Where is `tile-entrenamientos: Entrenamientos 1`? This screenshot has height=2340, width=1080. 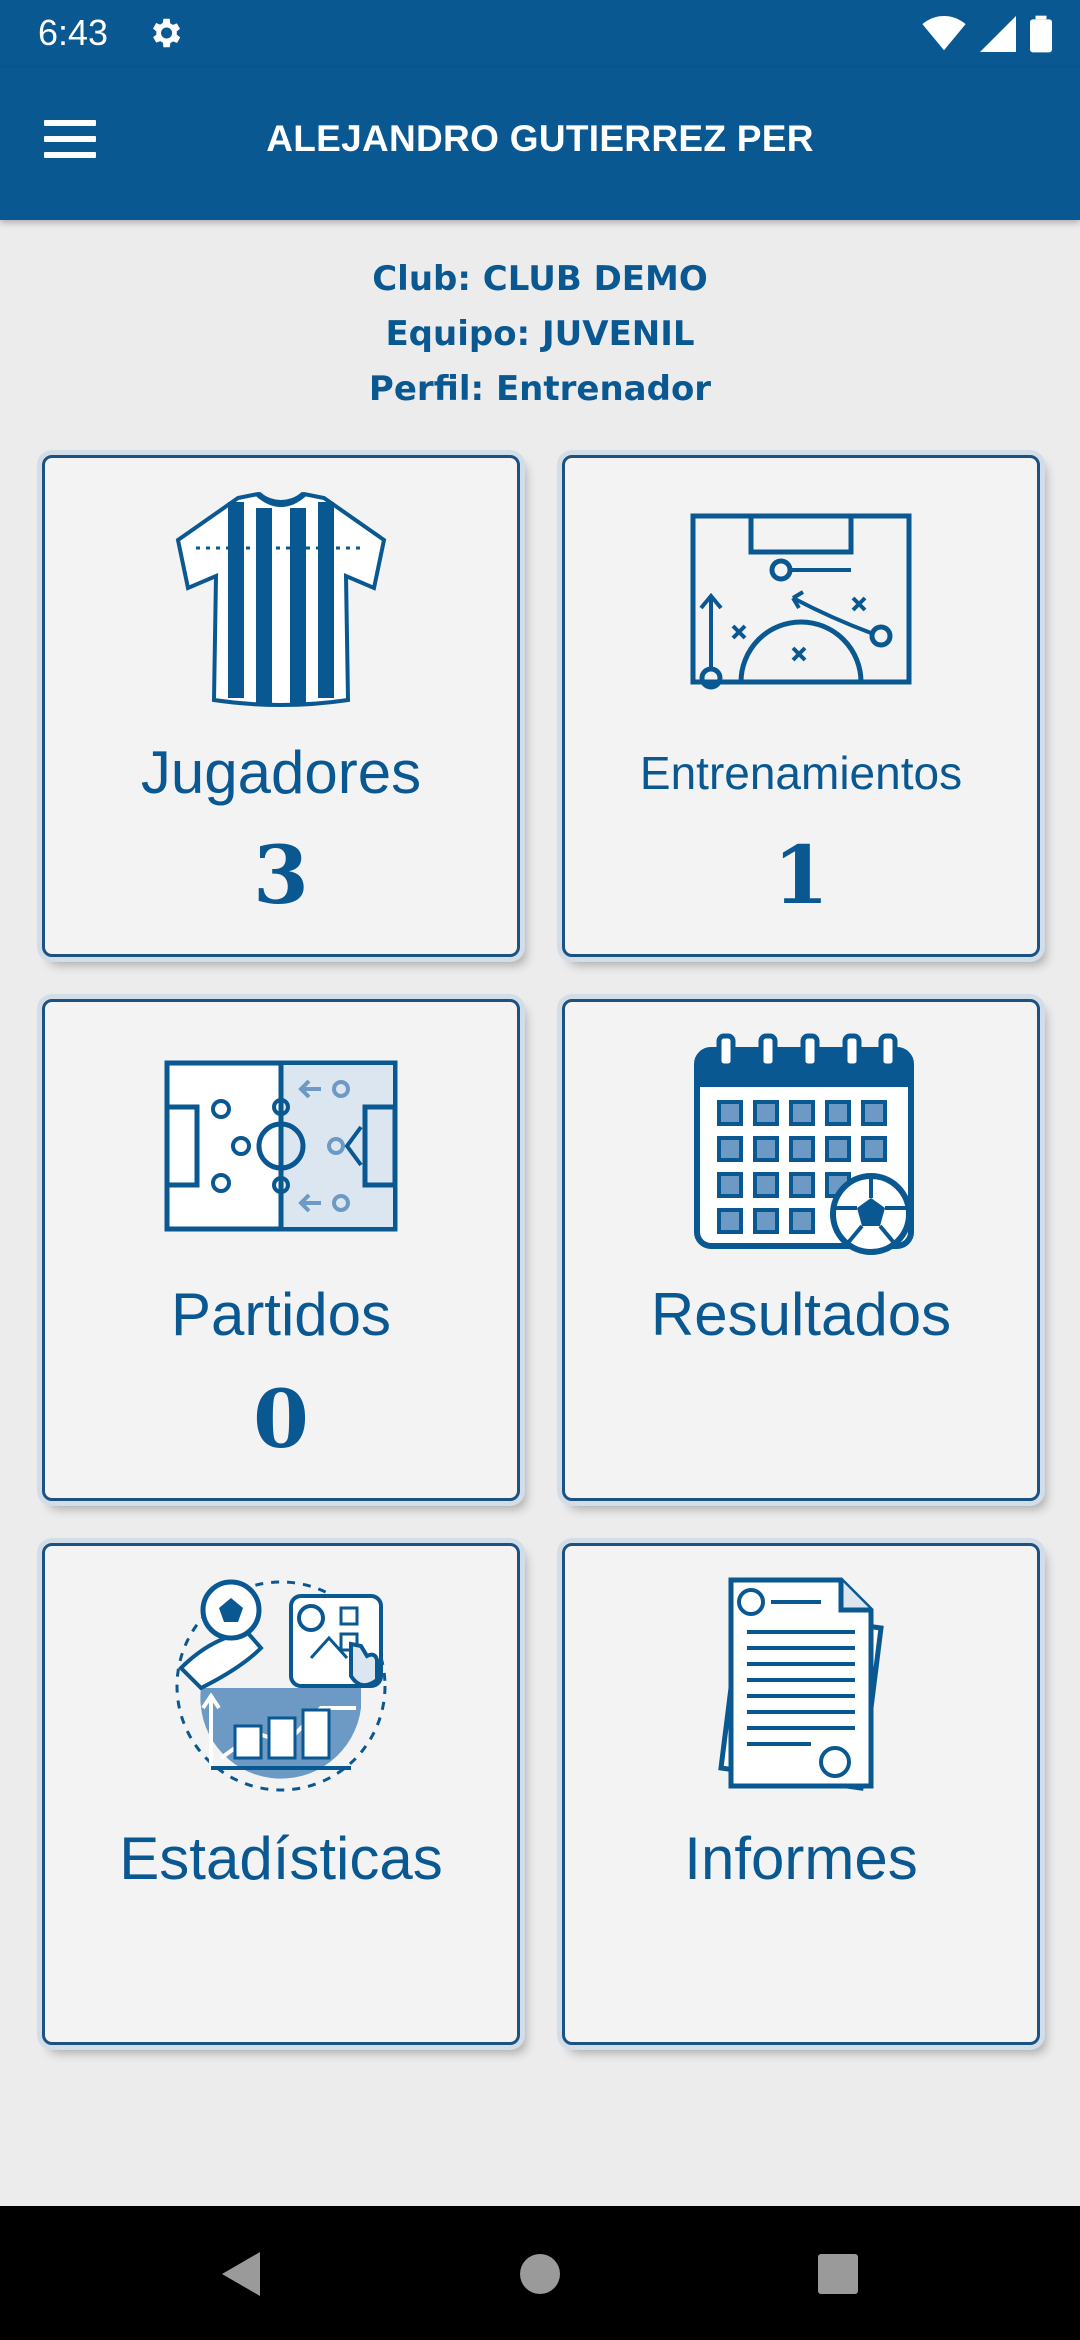
tile-entrenamientos: Entrenamientos 1 is located at coordinates (801, 706).